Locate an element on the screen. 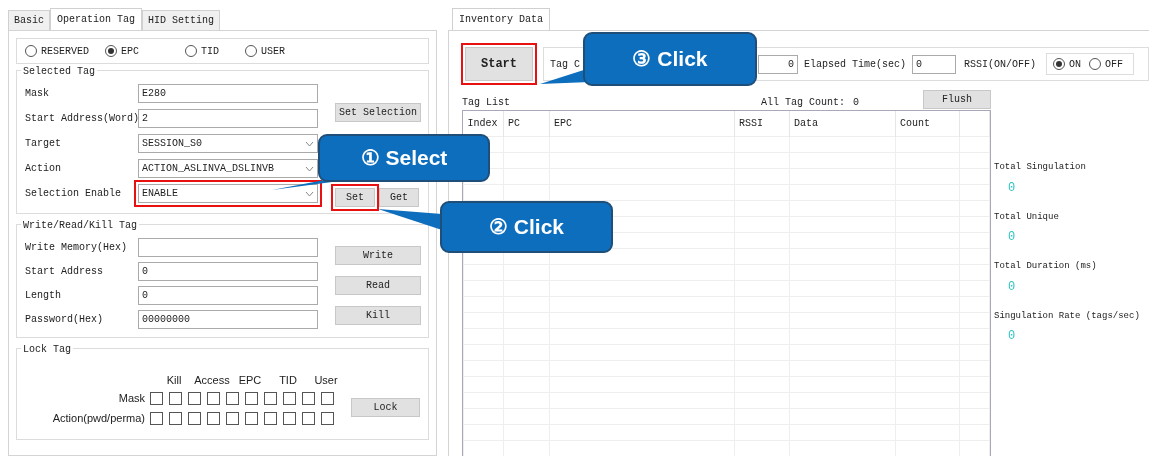 The image size is (1149, 456). count-value: 0 is located at coordinates (856, 103).